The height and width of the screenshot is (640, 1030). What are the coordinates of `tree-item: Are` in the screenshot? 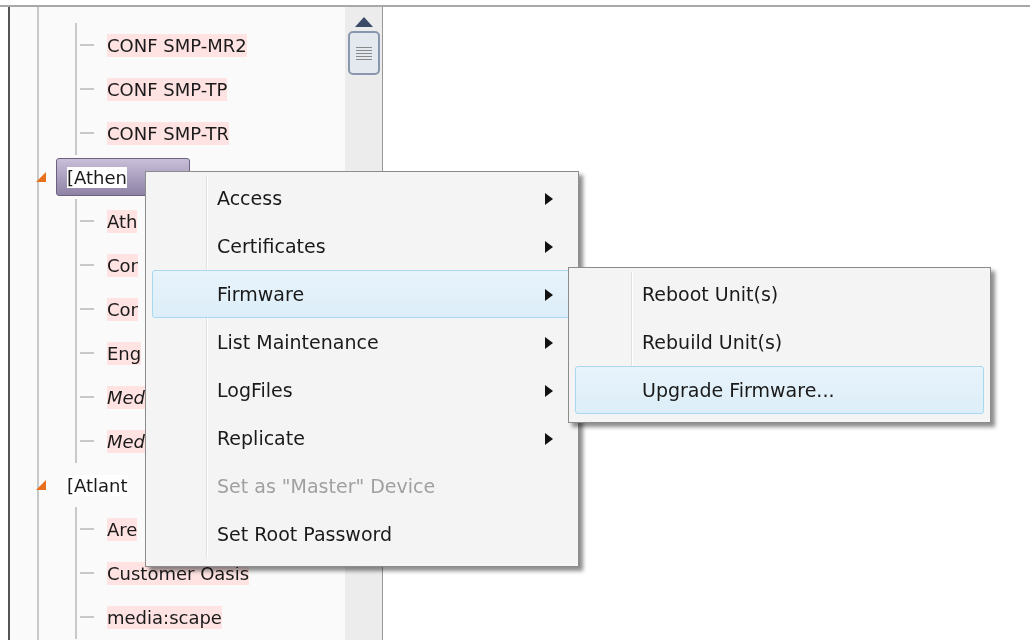 It's located at (122, 529).